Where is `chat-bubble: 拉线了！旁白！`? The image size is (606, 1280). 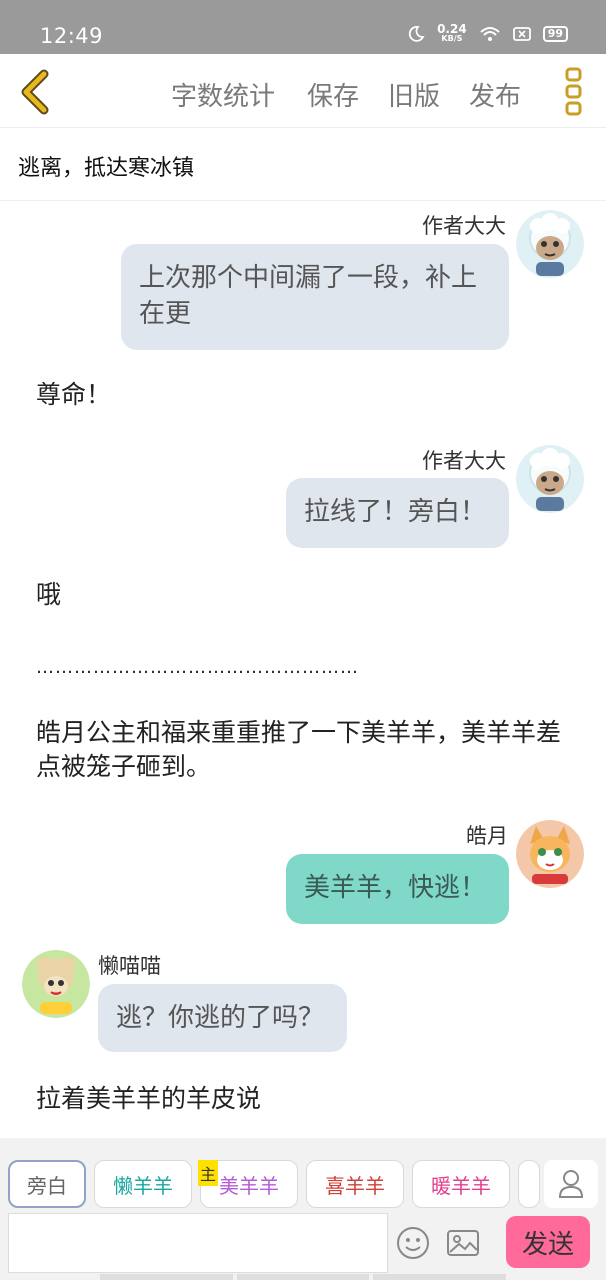 chat-bubble: 拉线了！旁白！ is located at coordinates (397, 513).